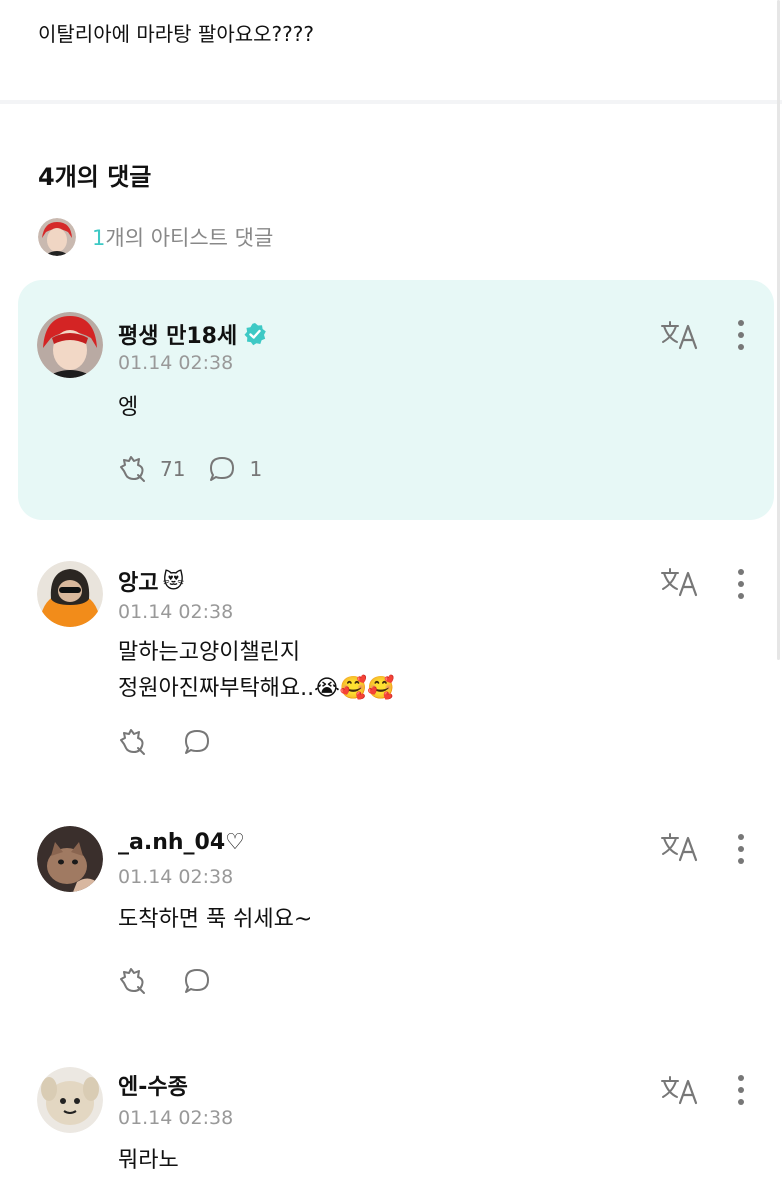  Describe the element at coordinates (138, 581) in the screenshot. I see `username: 앙고` at that location.